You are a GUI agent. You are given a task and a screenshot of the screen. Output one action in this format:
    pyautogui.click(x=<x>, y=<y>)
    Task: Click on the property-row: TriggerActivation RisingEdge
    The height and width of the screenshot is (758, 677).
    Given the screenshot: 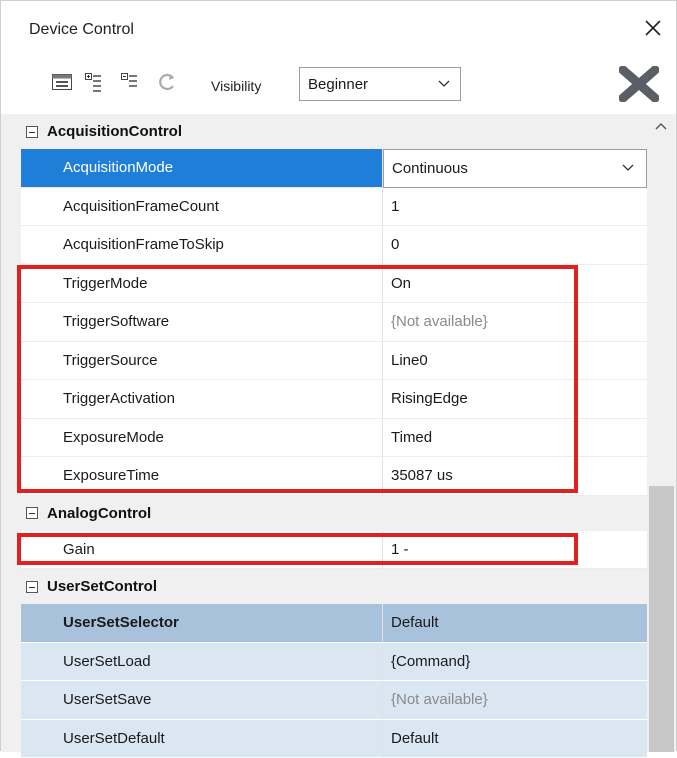 What is the action you would take?
    pyautogui.click(x=334, y=399)
    